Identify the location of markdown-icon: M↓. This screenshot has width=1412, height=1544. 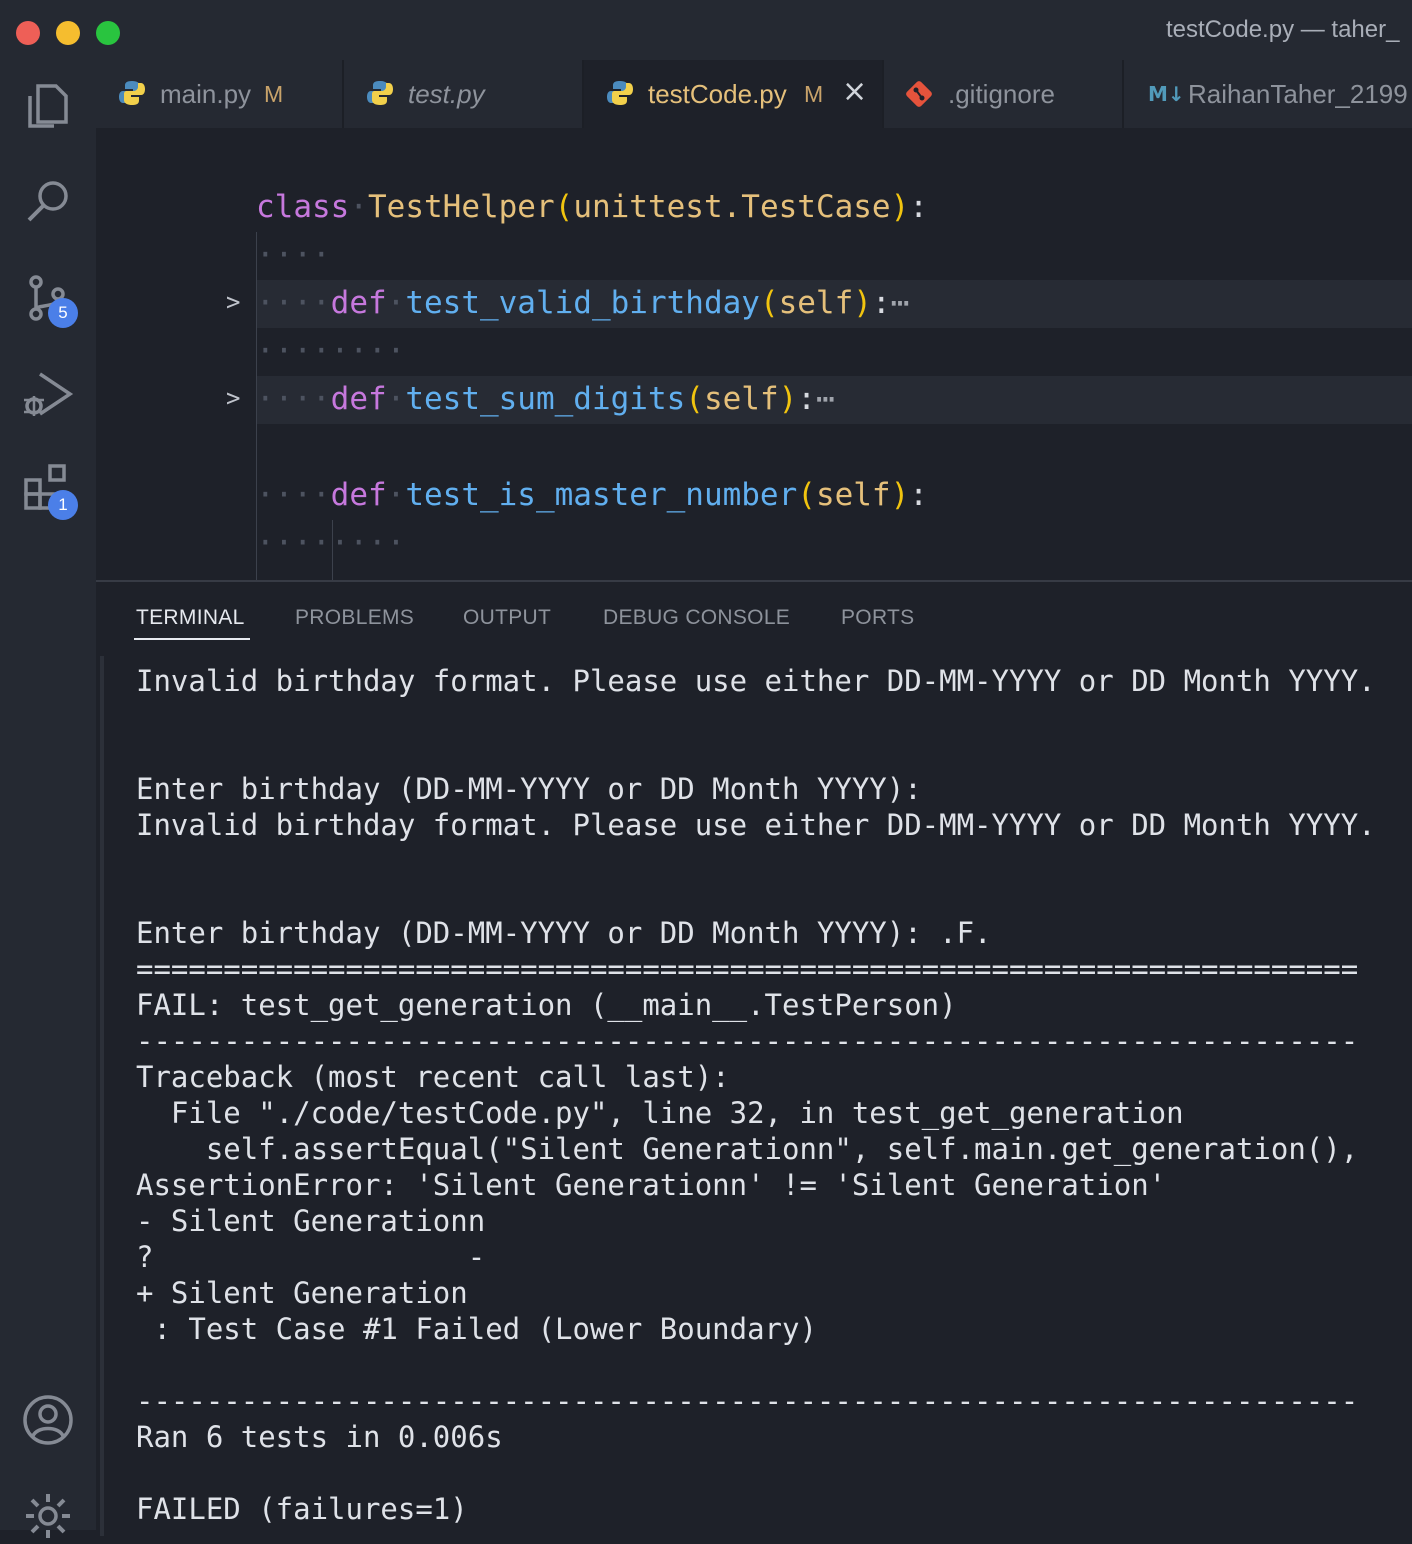
(1166, 94).